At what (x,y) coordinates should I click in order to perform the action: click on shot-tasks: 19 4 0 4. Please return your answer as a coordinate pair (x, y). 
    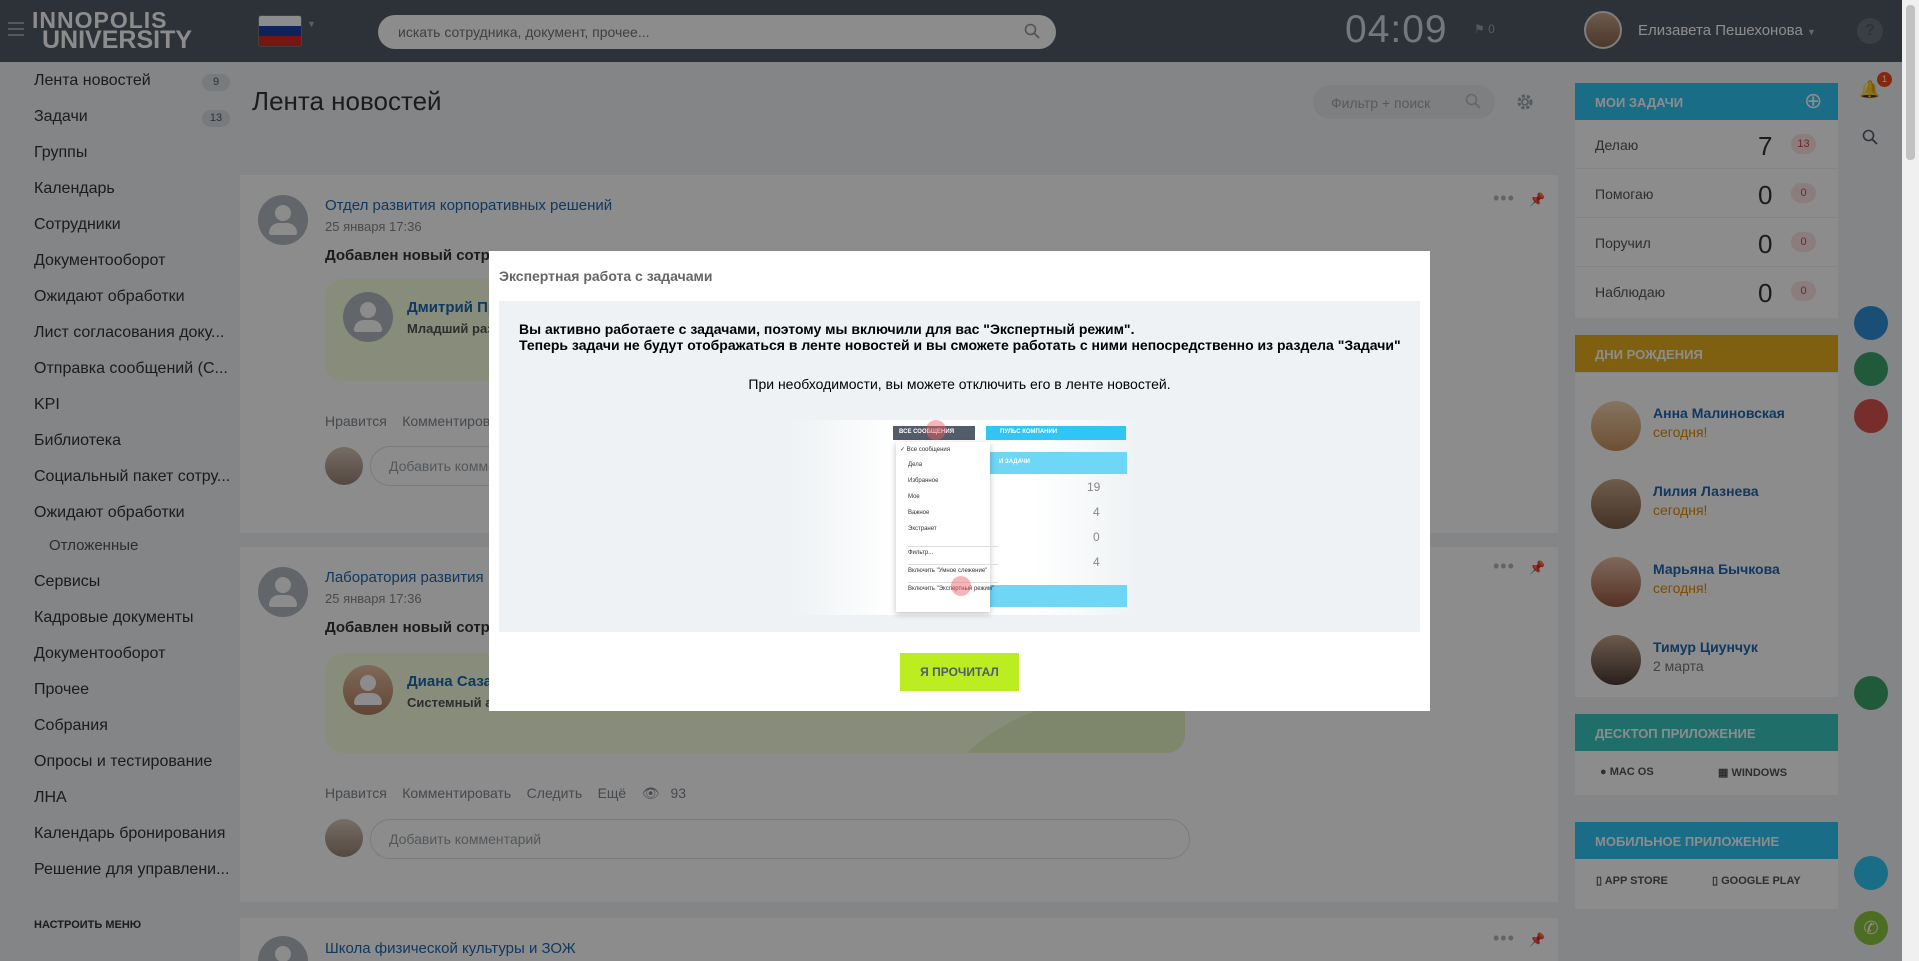
    Looking at the image, I should click on (1057, 526).